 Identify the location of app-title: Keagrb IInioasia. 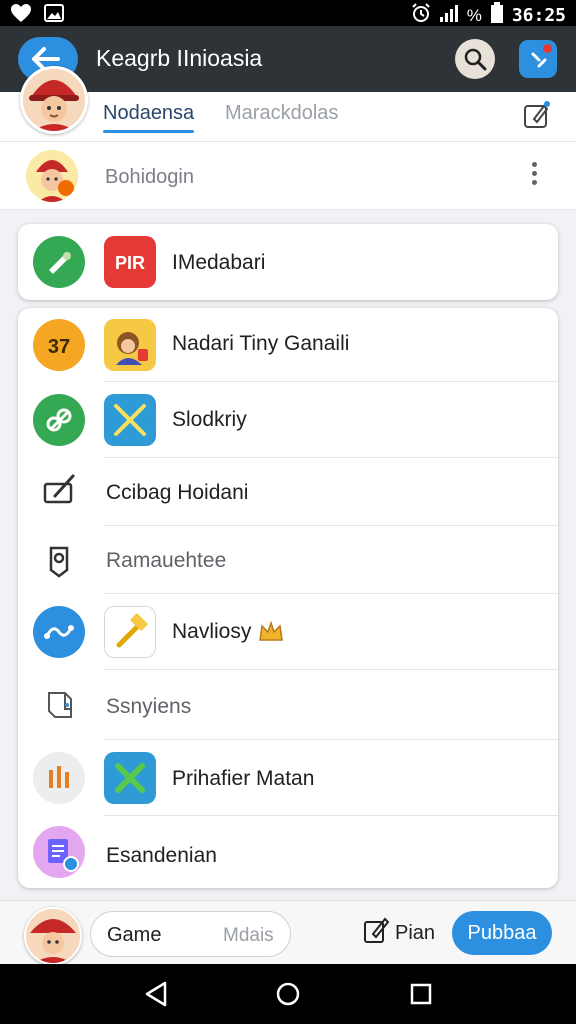
(179, 58).